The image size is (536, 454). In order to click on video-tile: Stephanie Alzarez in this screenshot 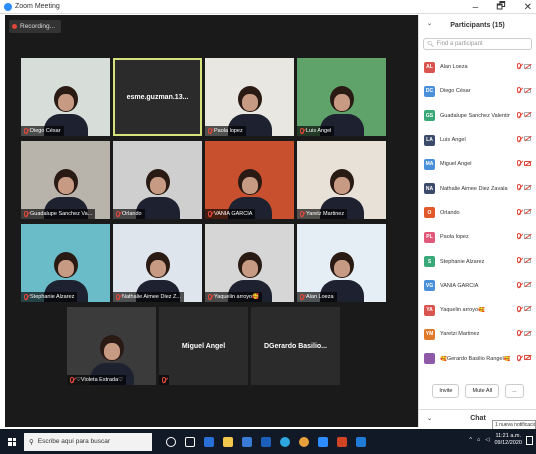, I will do `click(65, 263)`.